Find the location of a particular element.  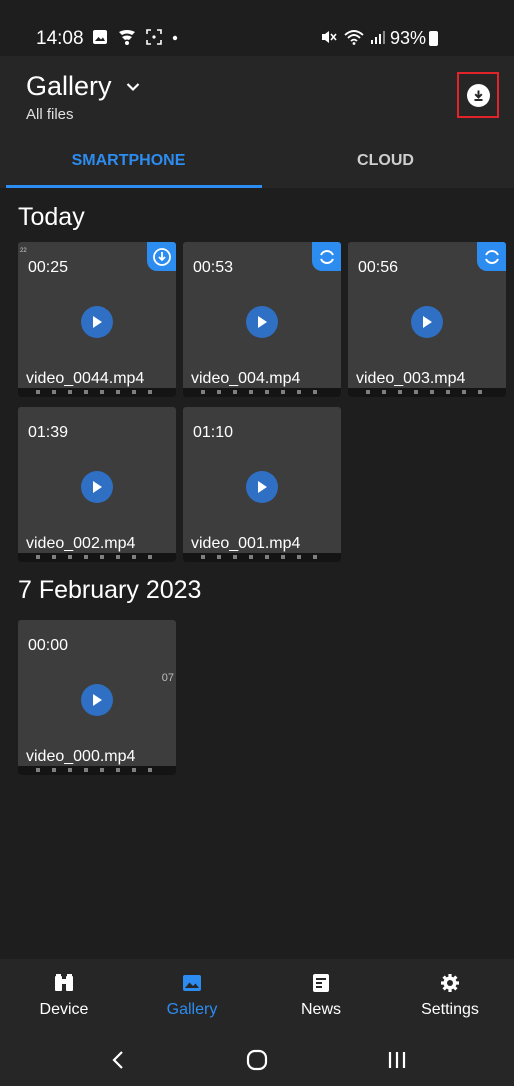

mute-icon is located at coordinates (329, 37).